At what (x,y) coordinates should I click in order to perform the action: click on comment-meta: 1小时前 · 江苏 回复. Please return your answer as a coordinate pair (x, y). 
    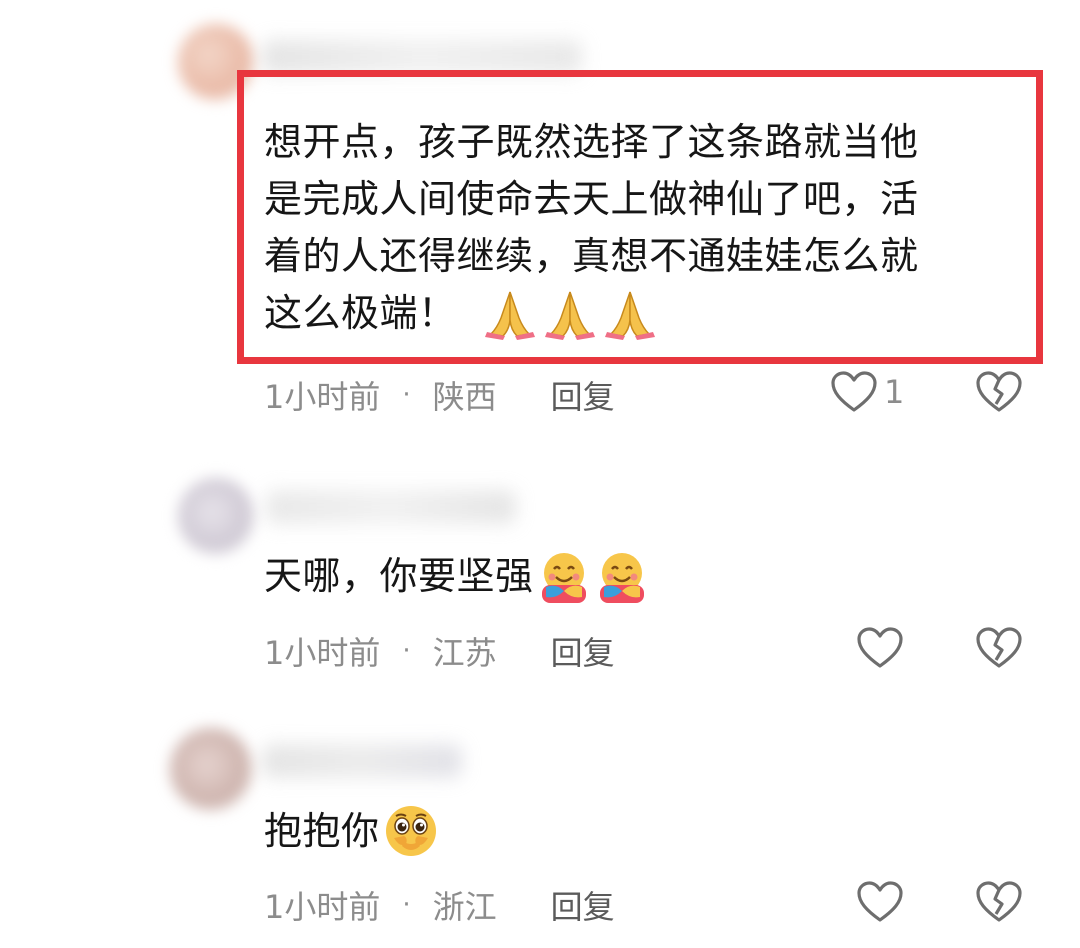
    Looking at the image, I should click on (439, 651).